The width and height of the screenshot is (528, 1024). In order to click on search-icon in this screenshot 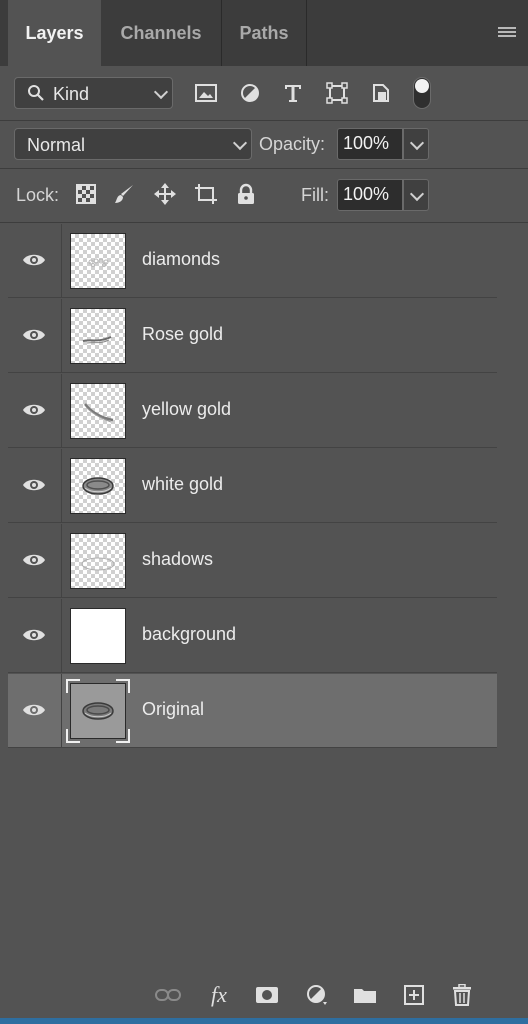, I will do `click(36, 93)`.